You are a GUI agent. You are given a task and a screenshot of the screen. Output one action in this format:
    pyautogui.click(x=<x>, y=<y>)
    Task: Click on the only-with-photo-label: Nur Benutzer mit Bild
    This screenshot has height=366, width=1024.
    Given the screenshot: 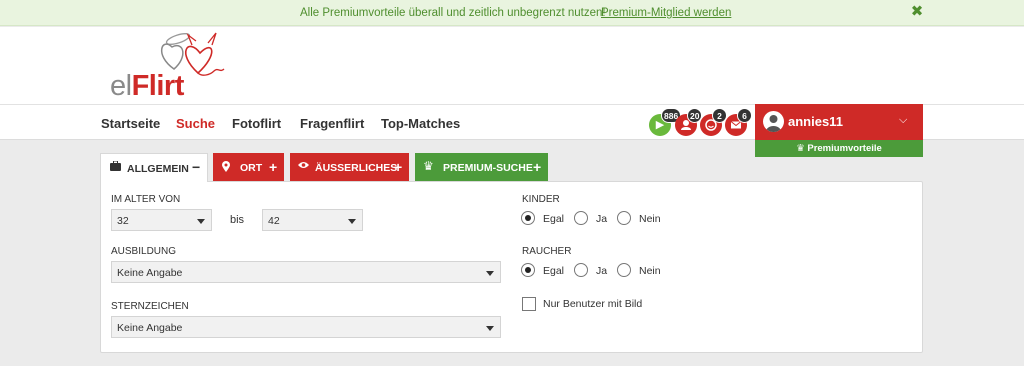 What is the action you would take?
    pyautogui.click(x=593, y=304)
    